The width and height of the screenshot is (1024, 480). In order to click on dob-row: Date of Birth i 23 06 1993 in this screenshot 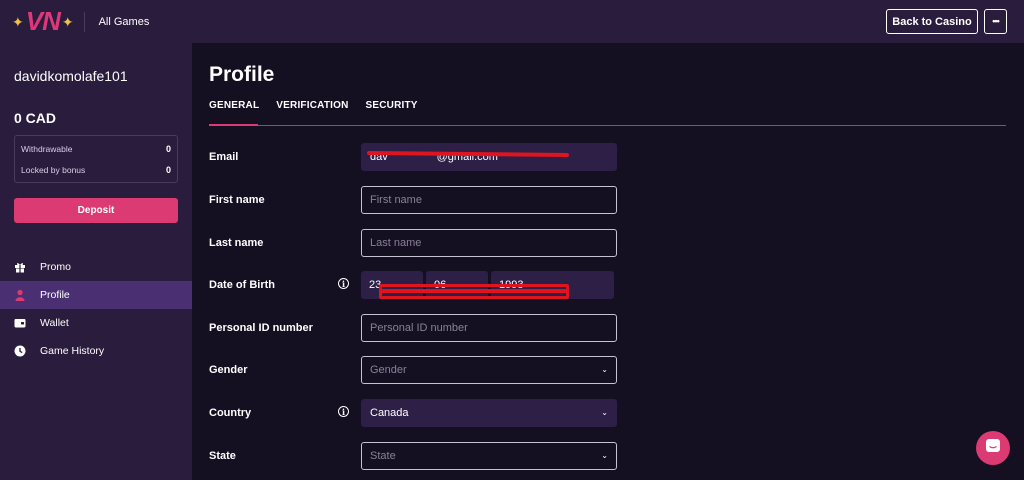, I will do `click(413, 285)`.